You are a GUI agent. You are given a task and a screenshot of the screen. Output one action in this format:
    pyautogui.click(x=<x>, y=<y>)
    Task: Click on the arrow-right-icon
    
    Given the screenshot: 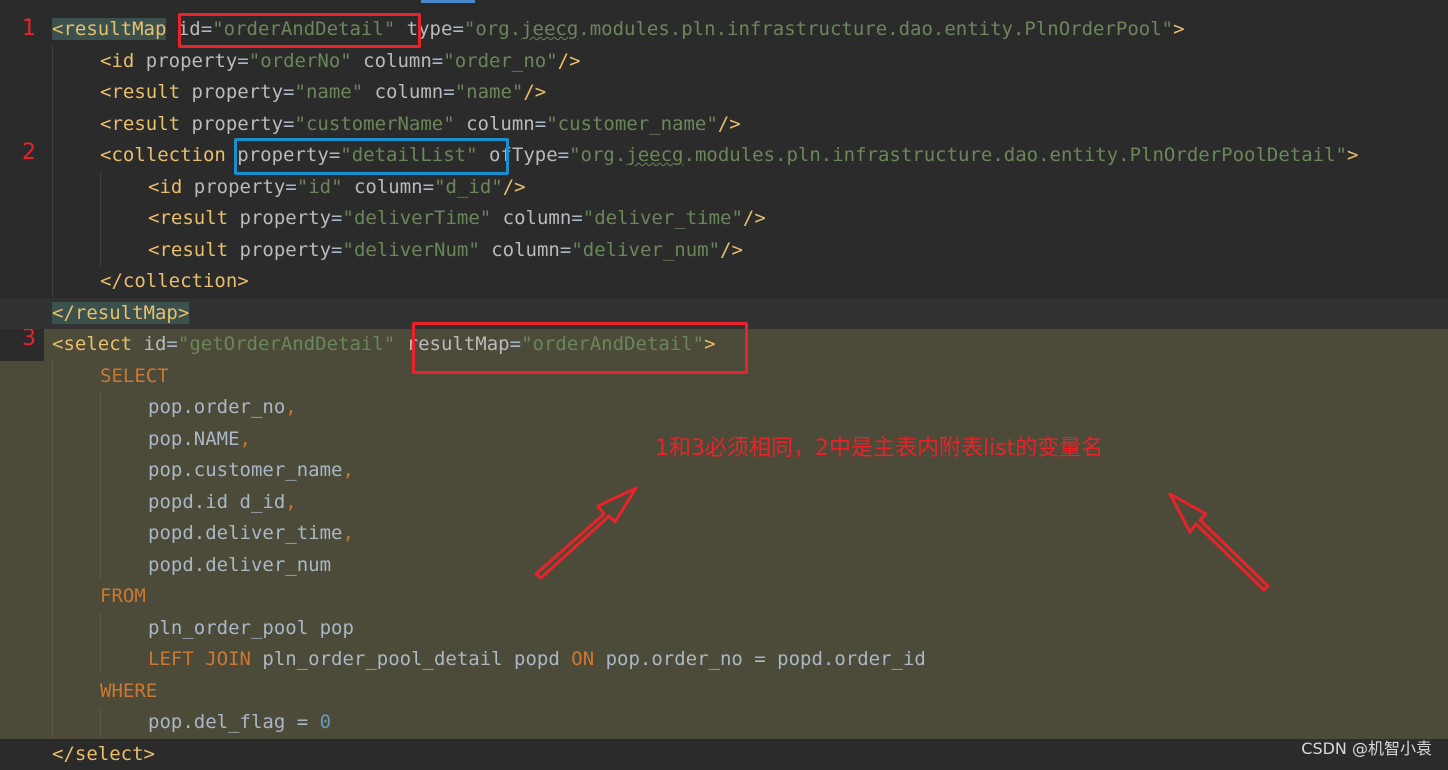 What is the action you would take?
    pyautogui.click(x=1219, y=542)
    